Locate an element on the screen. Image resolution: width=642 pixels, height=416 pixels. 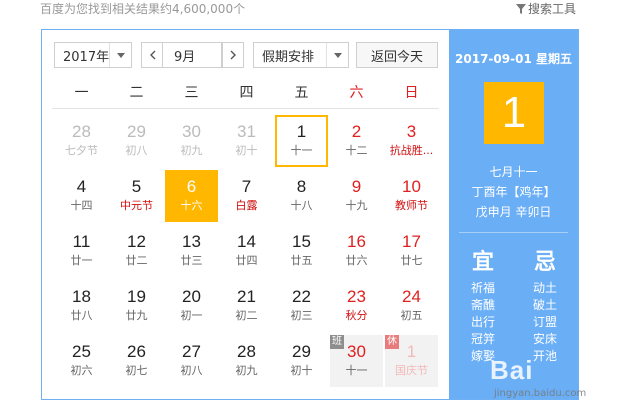
calendar-day-cell: 班 30 十一 is located at coordinates (356, 361).